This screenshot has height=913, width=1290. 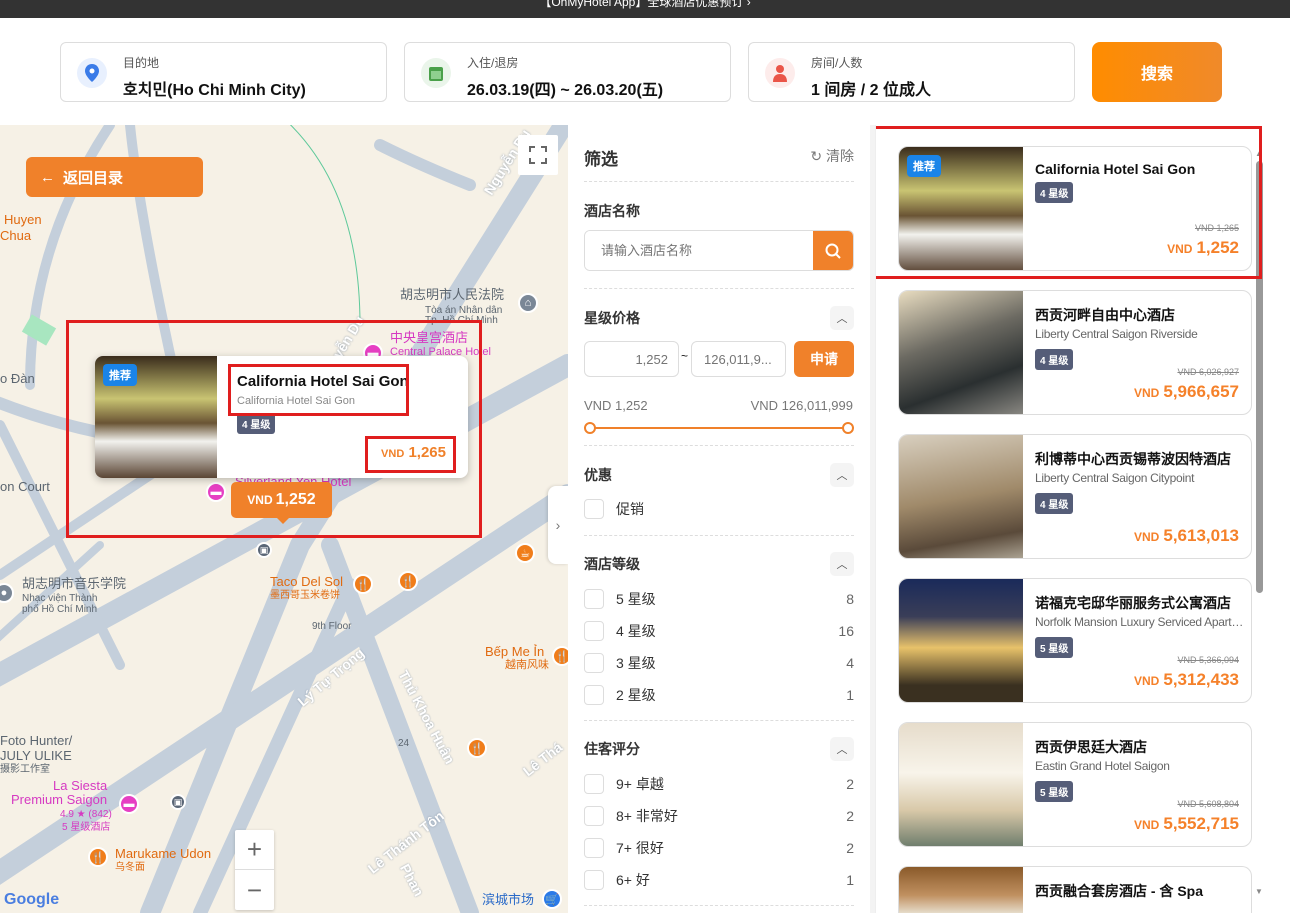 I want to click on guests-label: 房间/人数, so click(x=837, y=63).